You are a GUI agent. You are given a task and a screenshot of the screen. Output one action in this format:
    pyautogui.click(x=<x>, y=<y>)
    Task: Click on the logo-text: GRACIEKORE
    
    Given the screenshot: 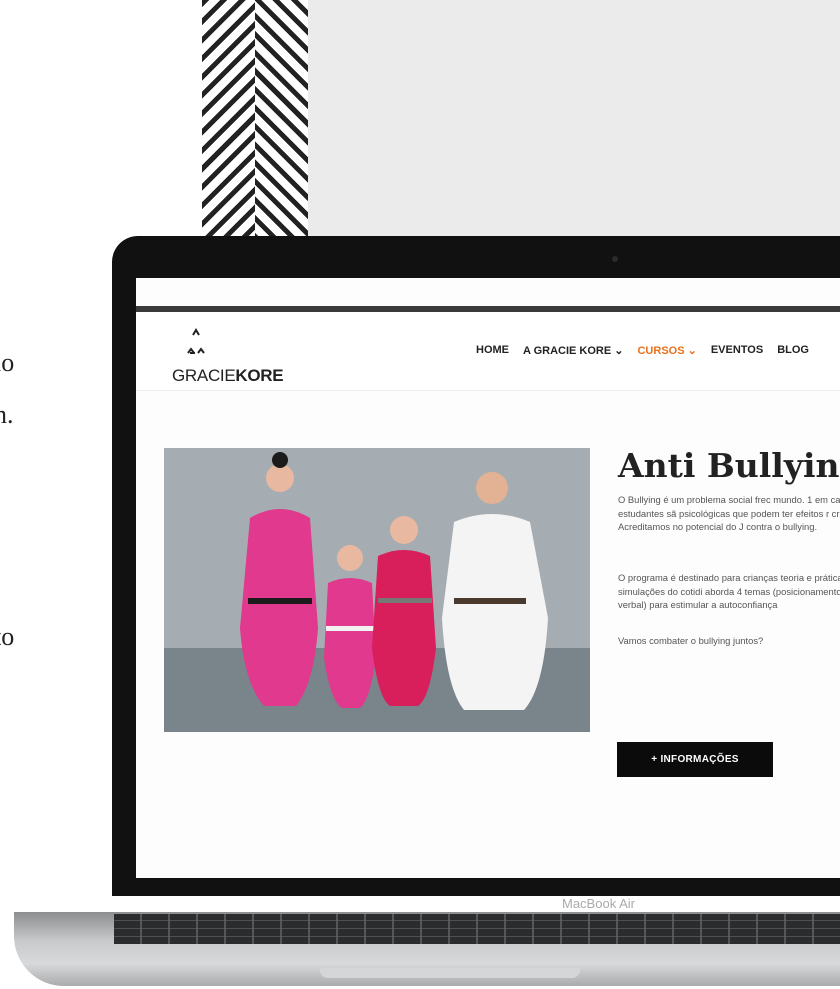 What is the action you would take?
    pyautogui.click(x=228, y=376)
    